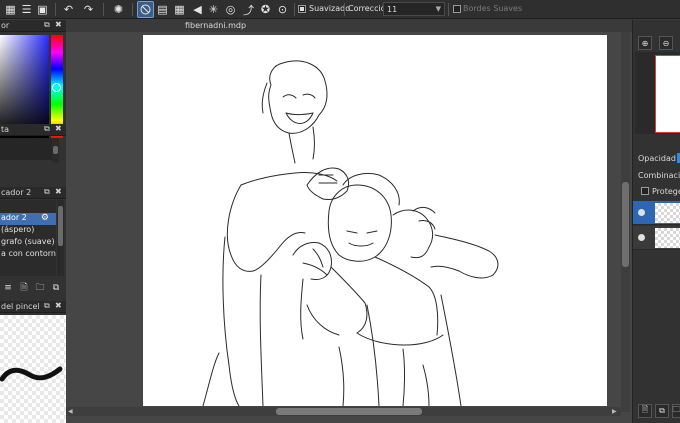  I want to click on new-canvas-icon: ▦, so click(10, 9).